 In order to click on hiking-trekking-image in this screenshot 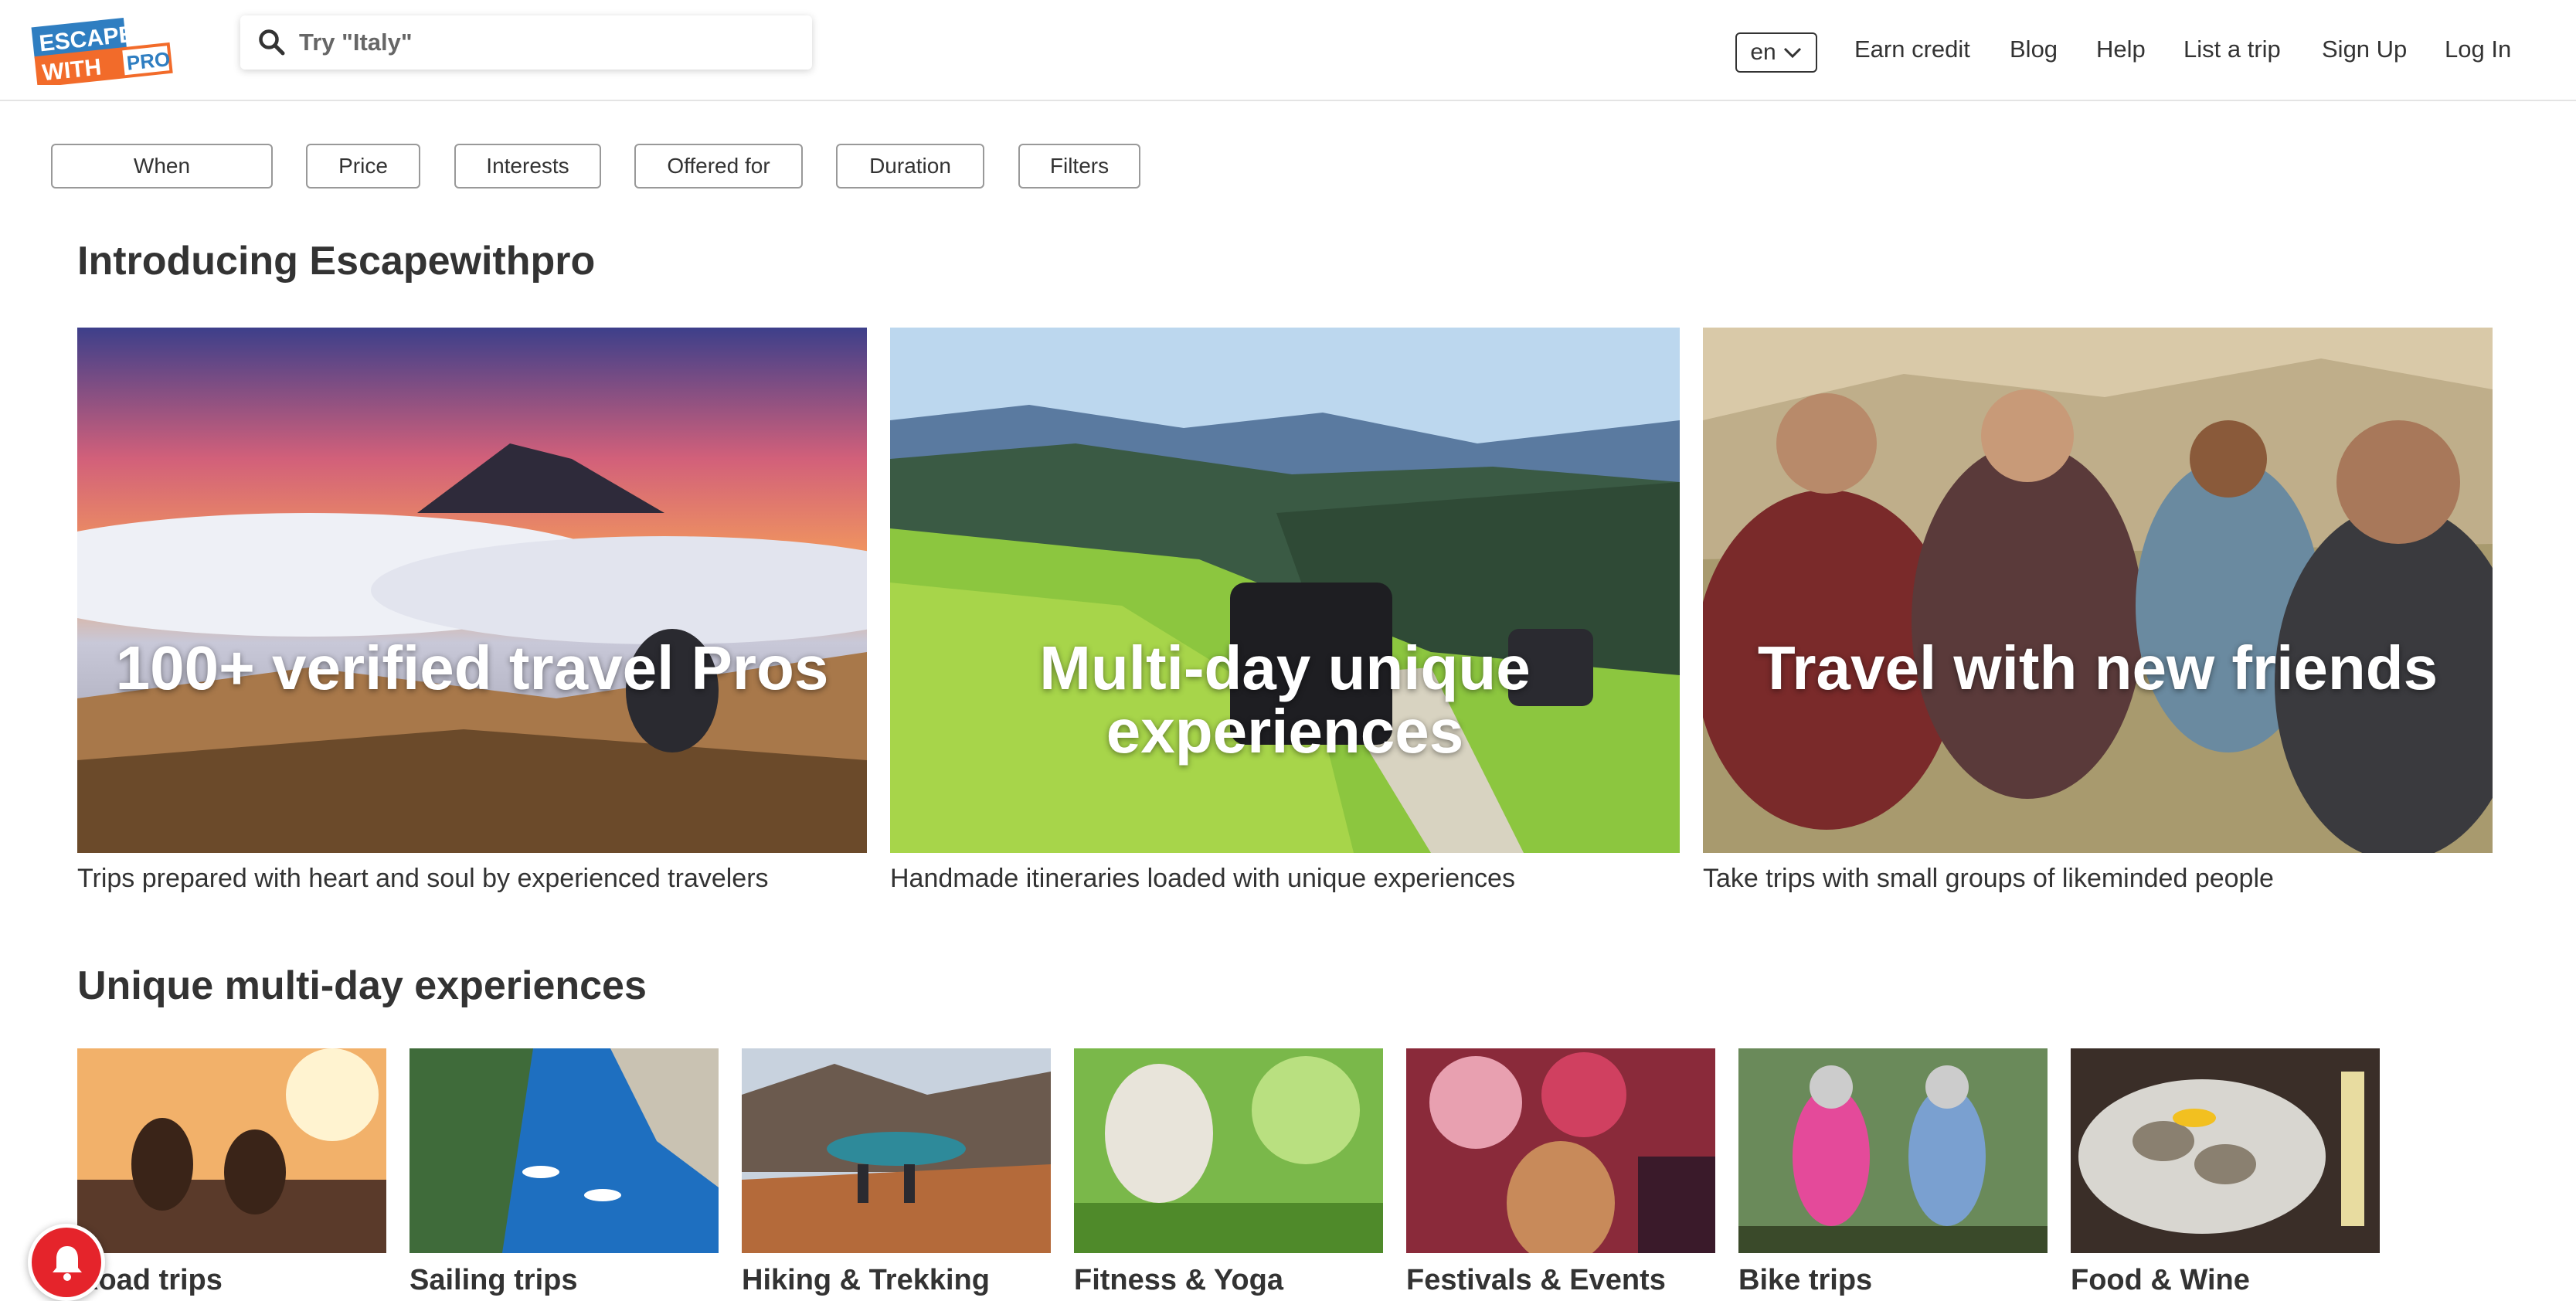, I will do `click(896, 1150)`.